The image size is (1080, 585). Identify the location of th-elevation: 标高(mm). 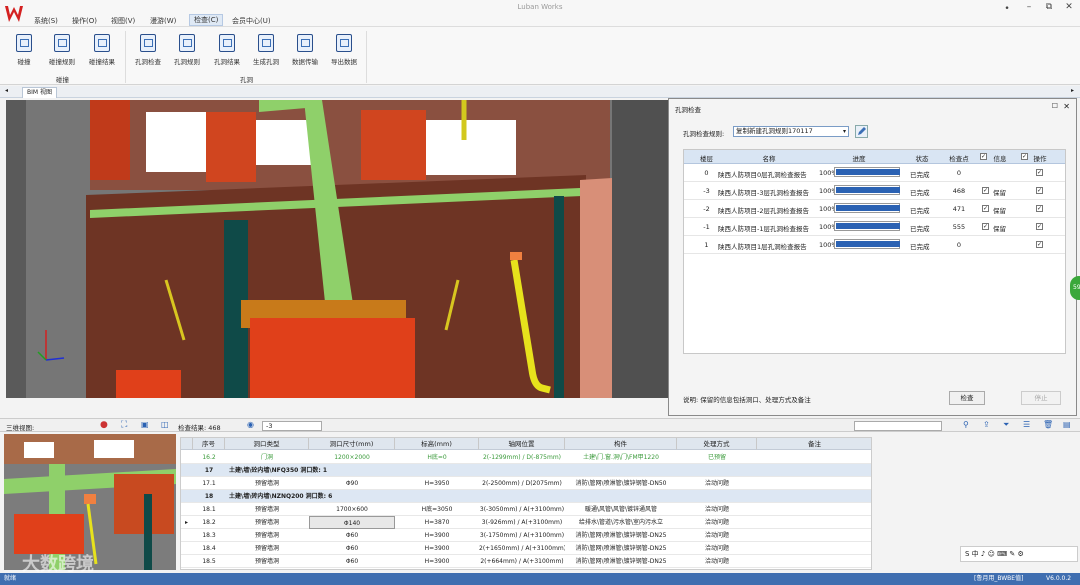
(437, 444).